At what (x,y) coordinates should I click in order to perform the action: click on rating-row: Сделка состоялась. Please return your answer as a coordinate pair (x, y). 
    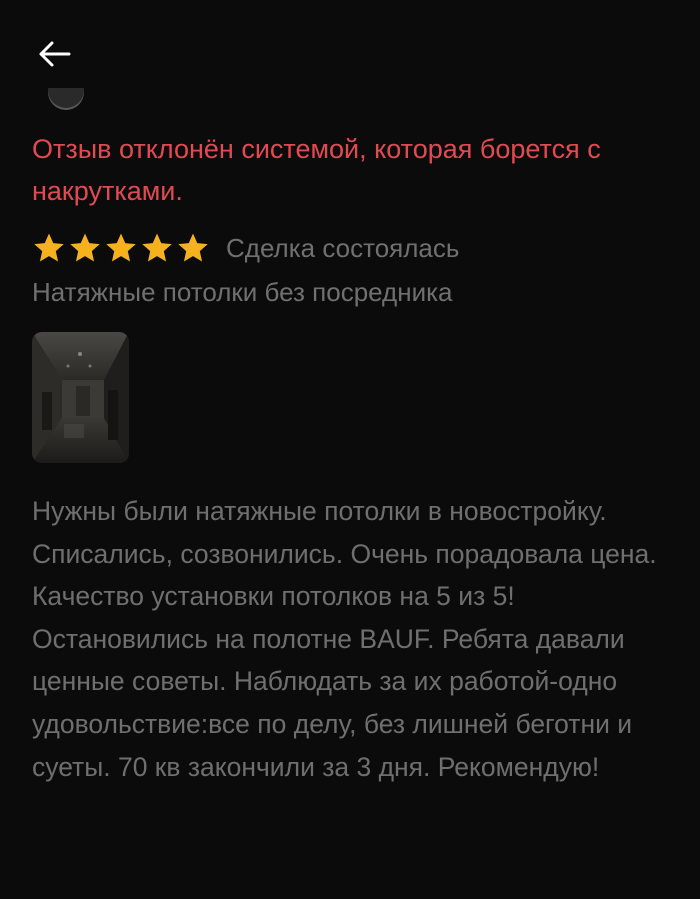
    Looking at the image, I should click on (245, 248).